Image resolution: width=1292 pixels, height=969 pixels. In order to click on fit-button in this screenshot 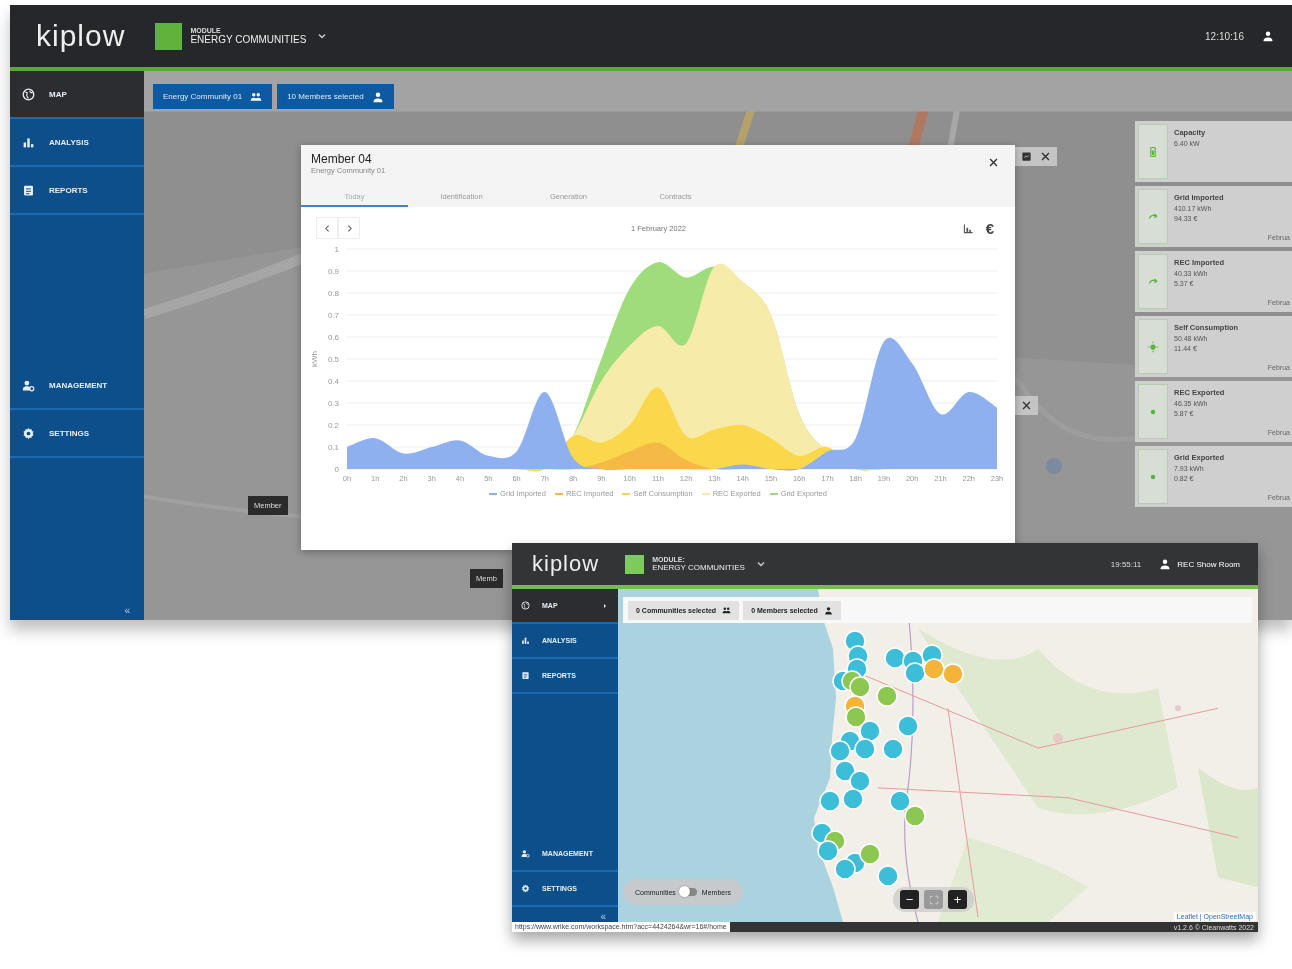, I will do `click(933, 899)`.